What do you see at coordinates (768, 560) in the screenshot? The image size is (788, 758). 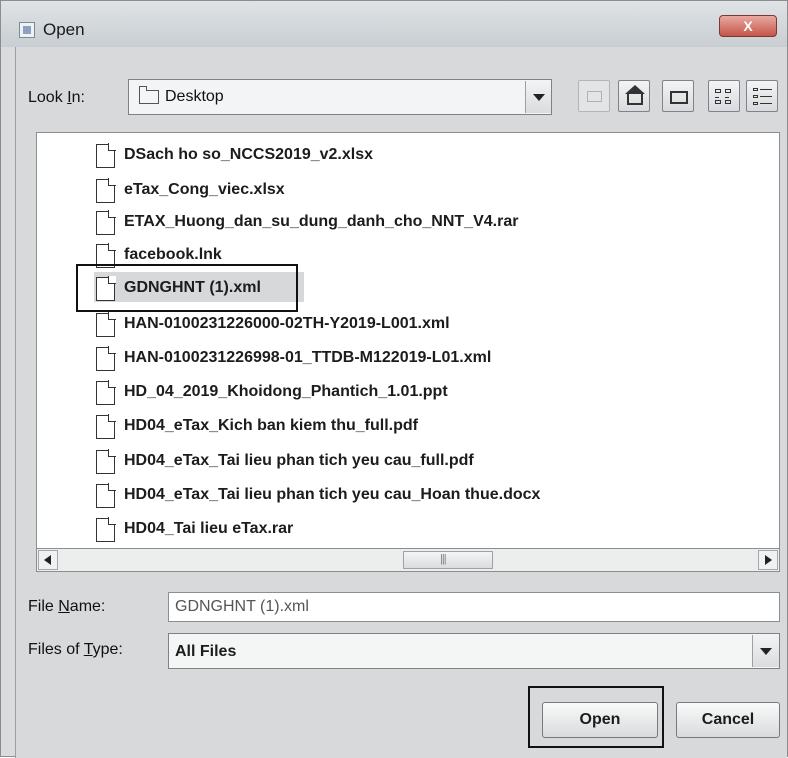 I see `scroll-right-arrow-icon` at bounding box center [768, 560].